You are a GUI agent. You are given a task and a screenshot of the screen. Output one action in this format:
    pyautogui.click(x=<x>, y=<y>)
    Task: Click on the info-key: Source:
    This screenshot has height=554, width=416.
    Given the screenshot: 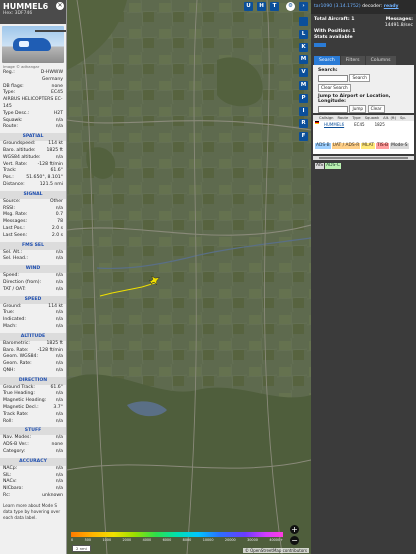 What is the action you would take?
    pyautogui.click(x=12, y=201)
    